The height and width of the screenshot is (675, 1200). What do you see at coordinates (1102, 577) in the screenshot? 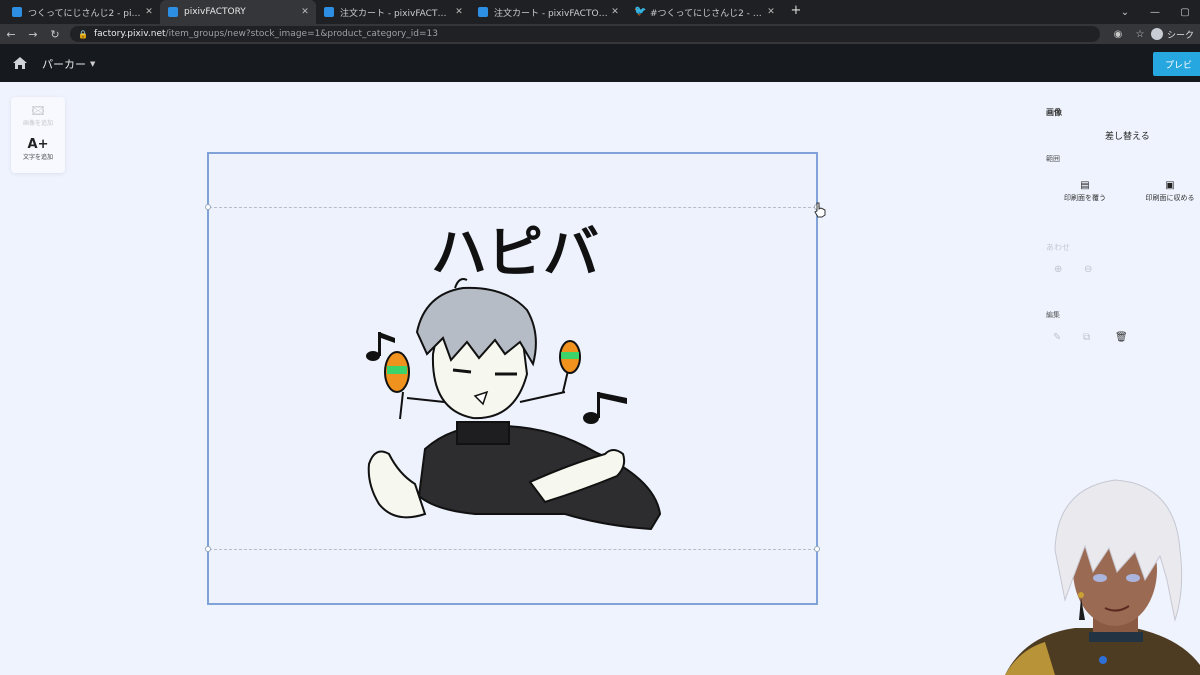
I see `streamer-avatar-overlay` at bounding box center [1102, 577].